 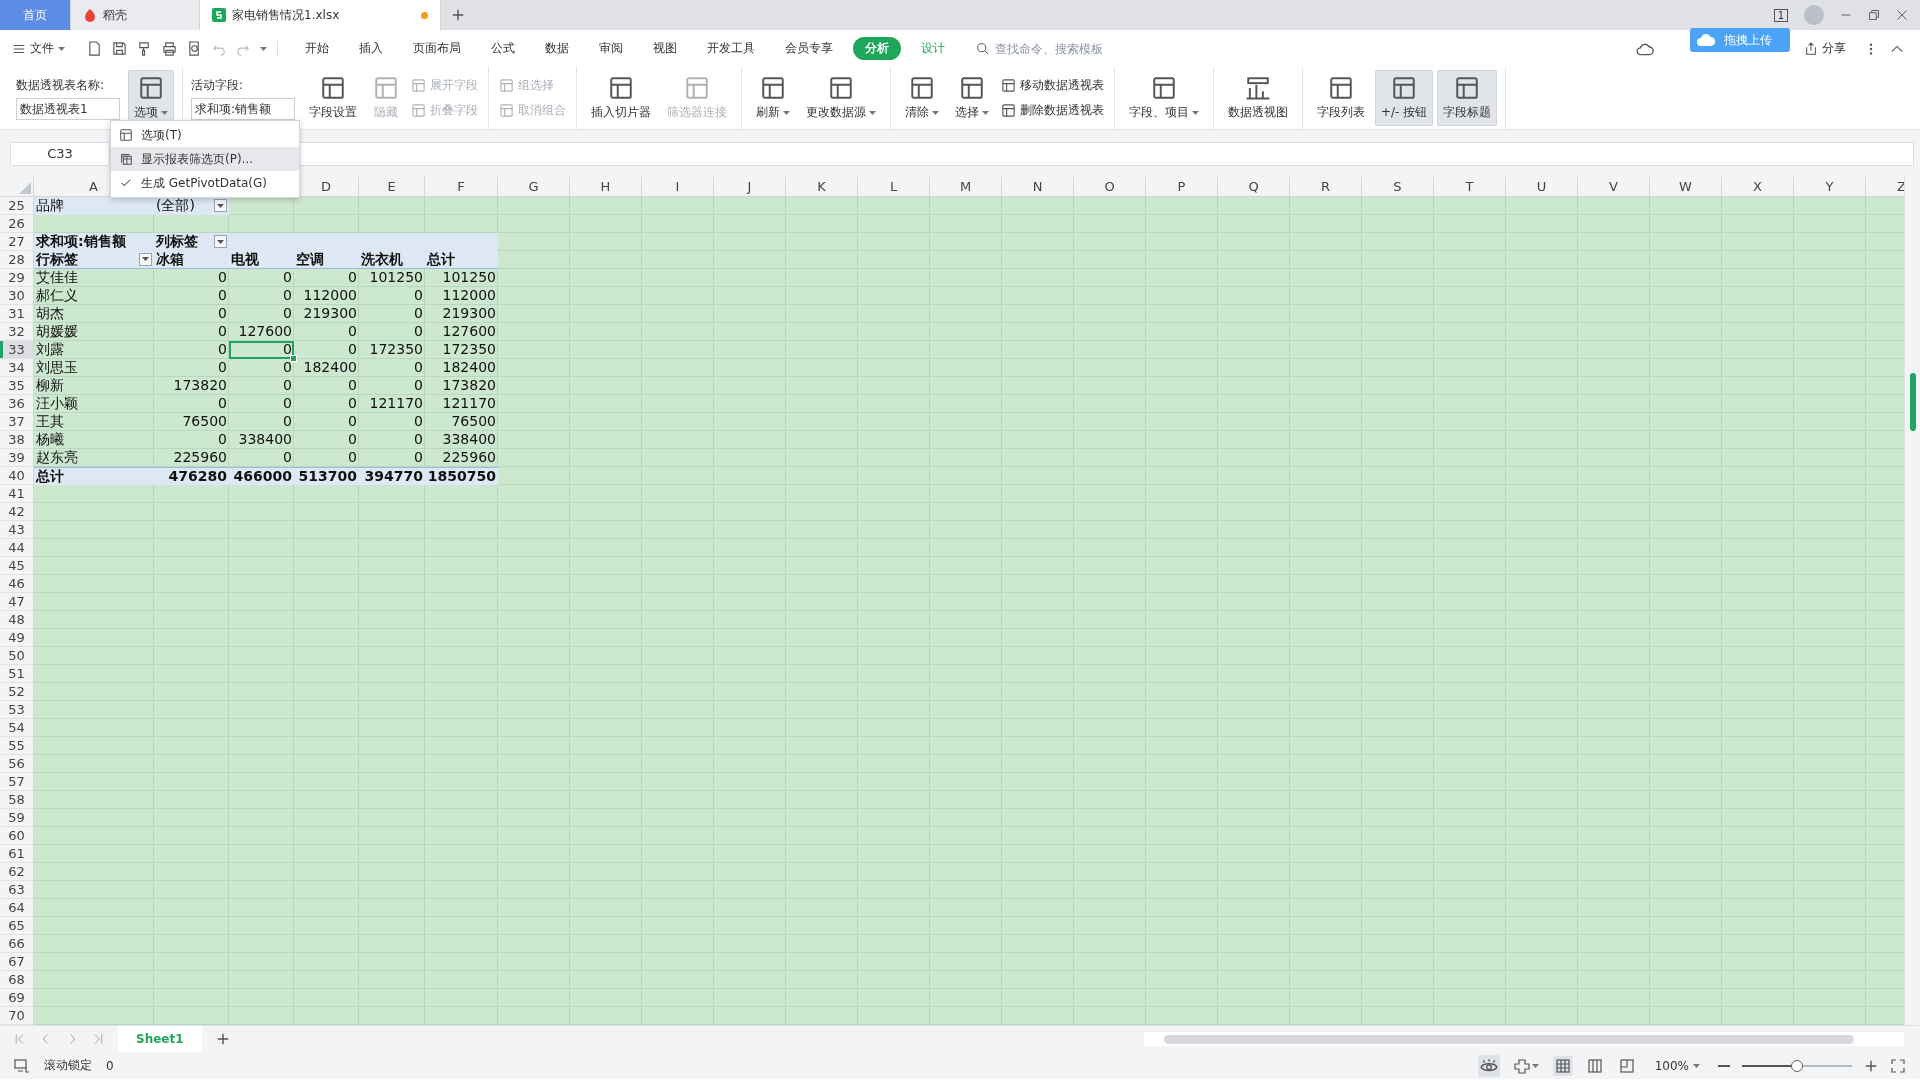 What do you see at coordinates (191, 386) in the screenshot?
I see `table-cell: 173820` at bounding box center [191, 386].